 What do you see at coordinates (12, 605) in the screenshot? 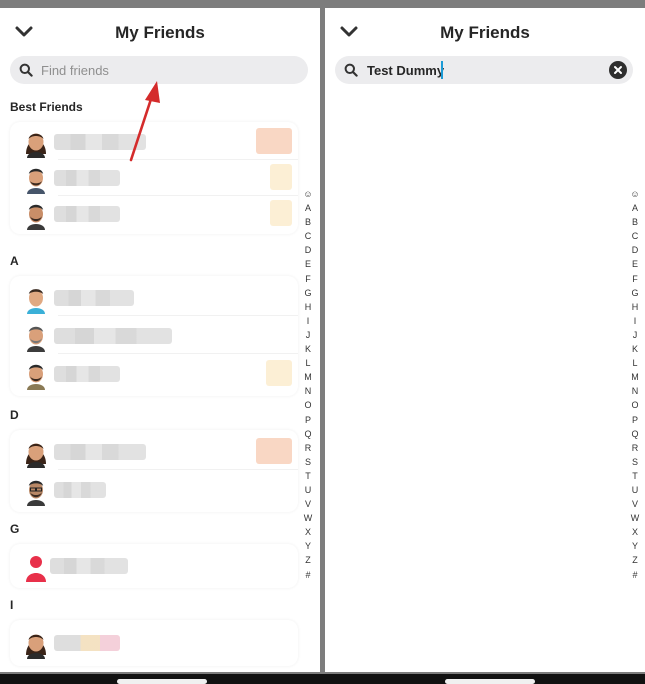
I see `section-header-i: I` at bounding box center [12, 605].